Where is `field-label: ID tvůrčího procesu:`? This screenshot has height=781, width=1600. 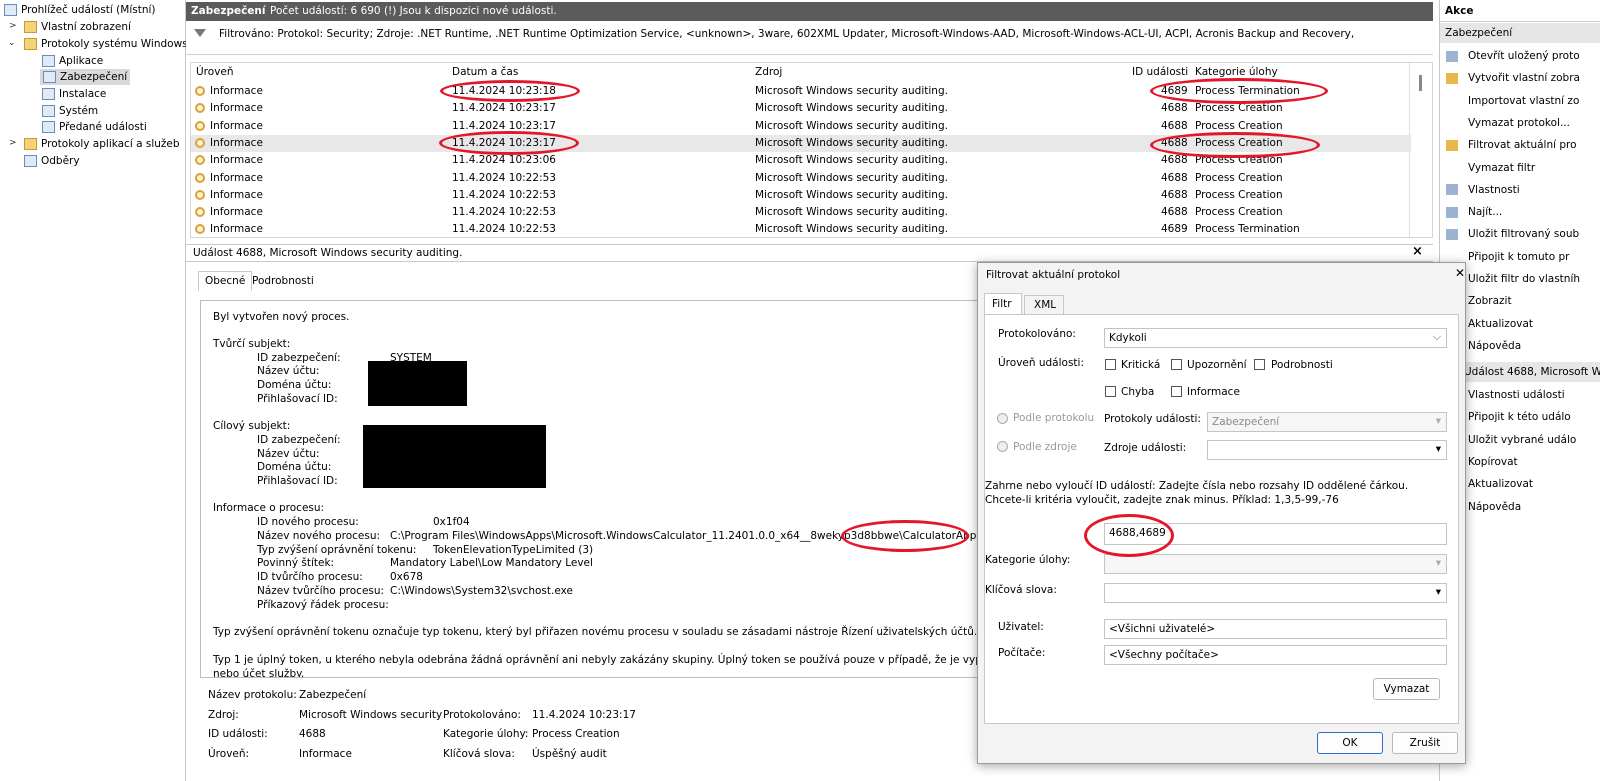
field-label: ID tvůrčího procesu: is located at coordinates (310, 577).